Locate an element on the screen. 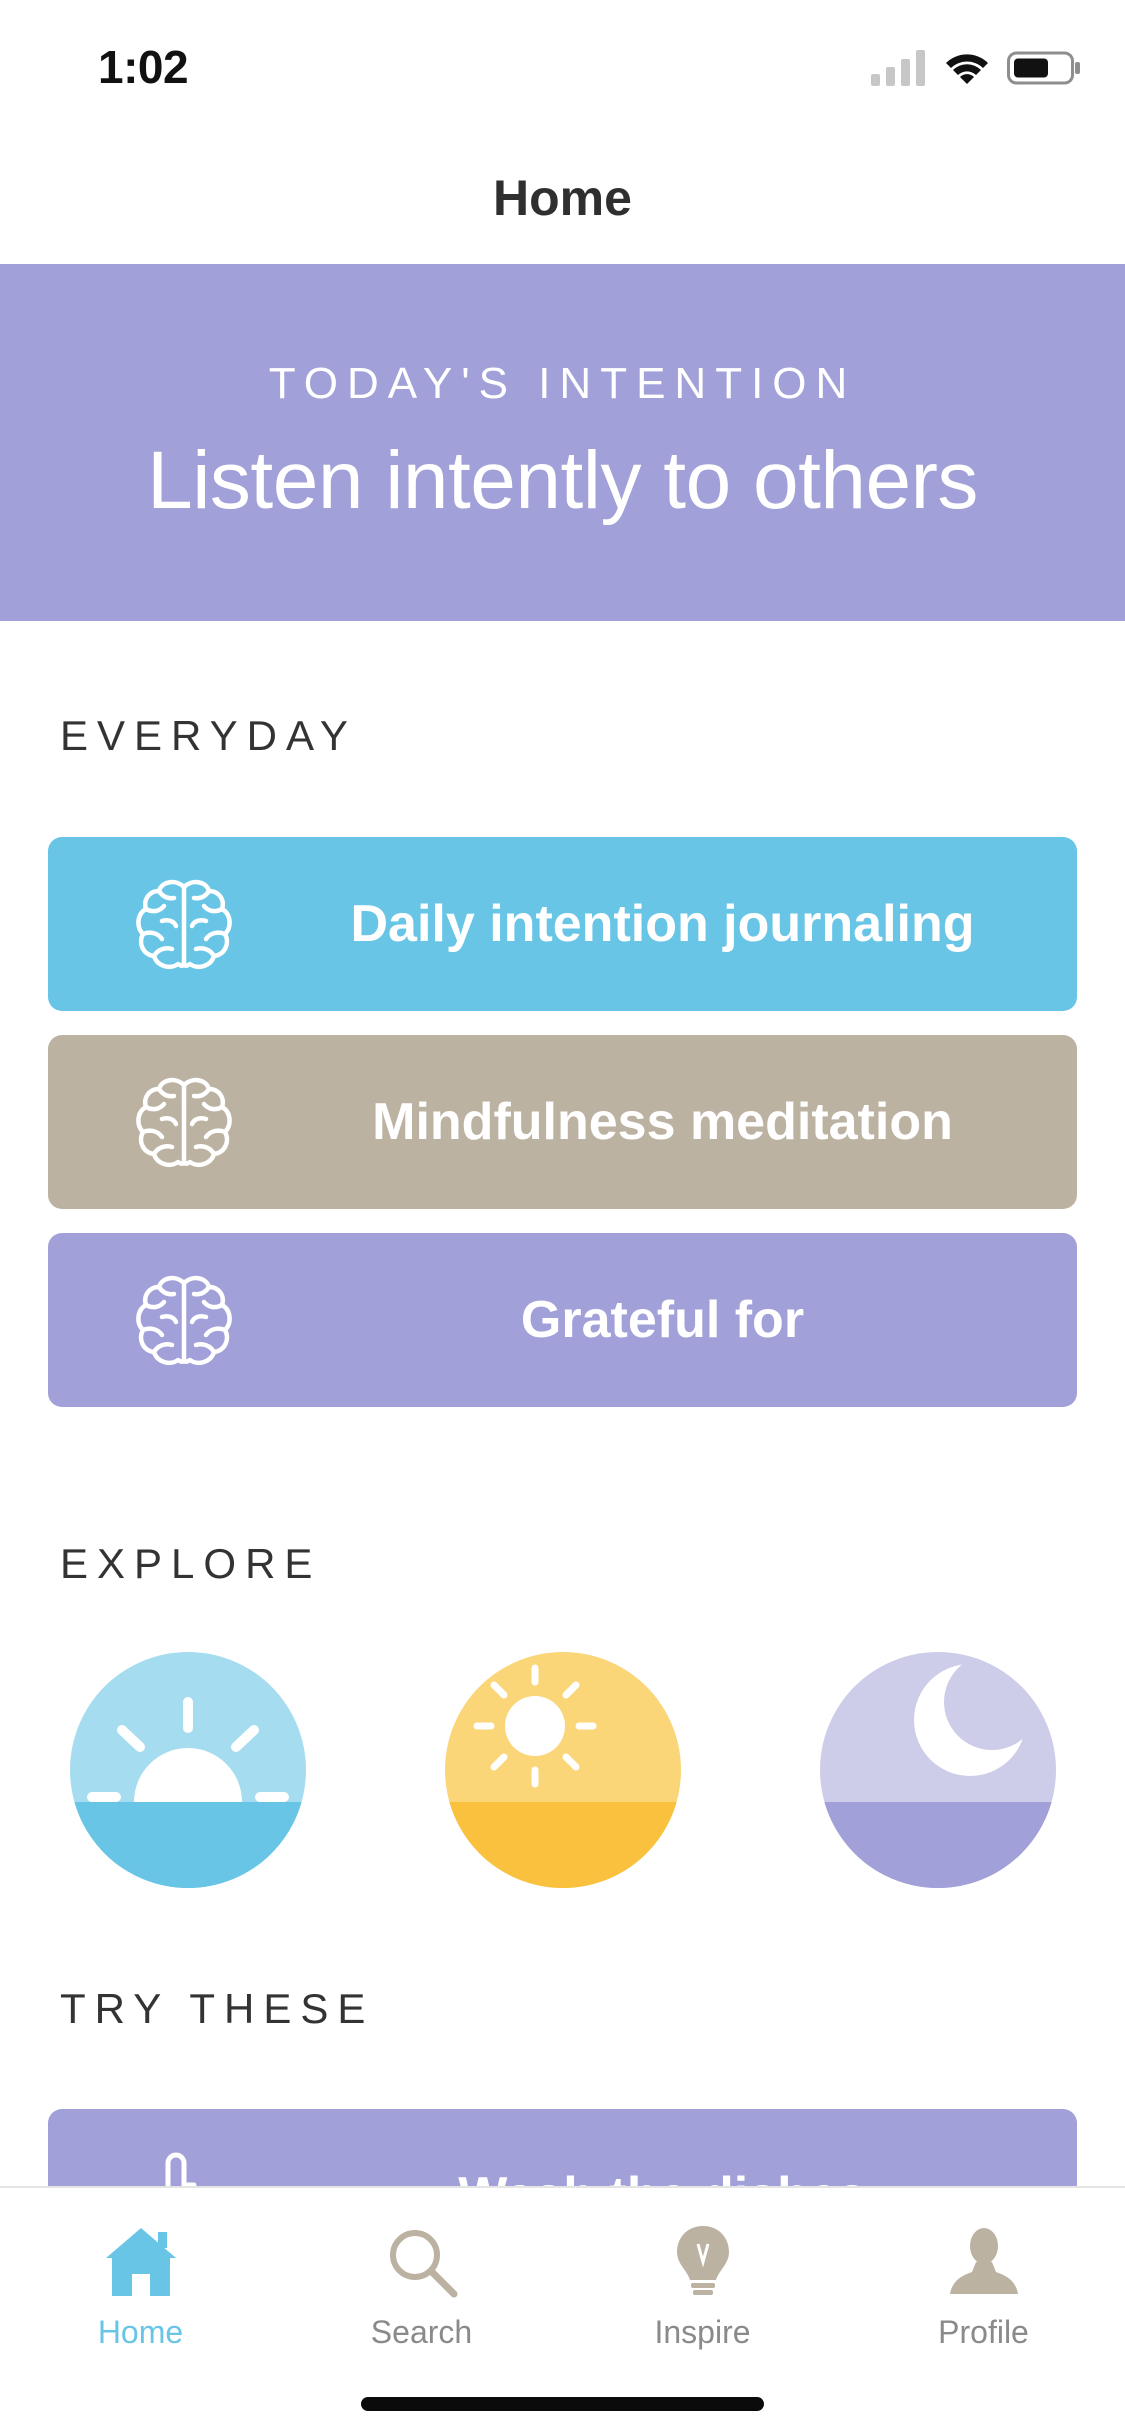 The height and width of the screenshot is (2436, 1125). tab-inspire: Inspire is located at coordinates (702, 2281).